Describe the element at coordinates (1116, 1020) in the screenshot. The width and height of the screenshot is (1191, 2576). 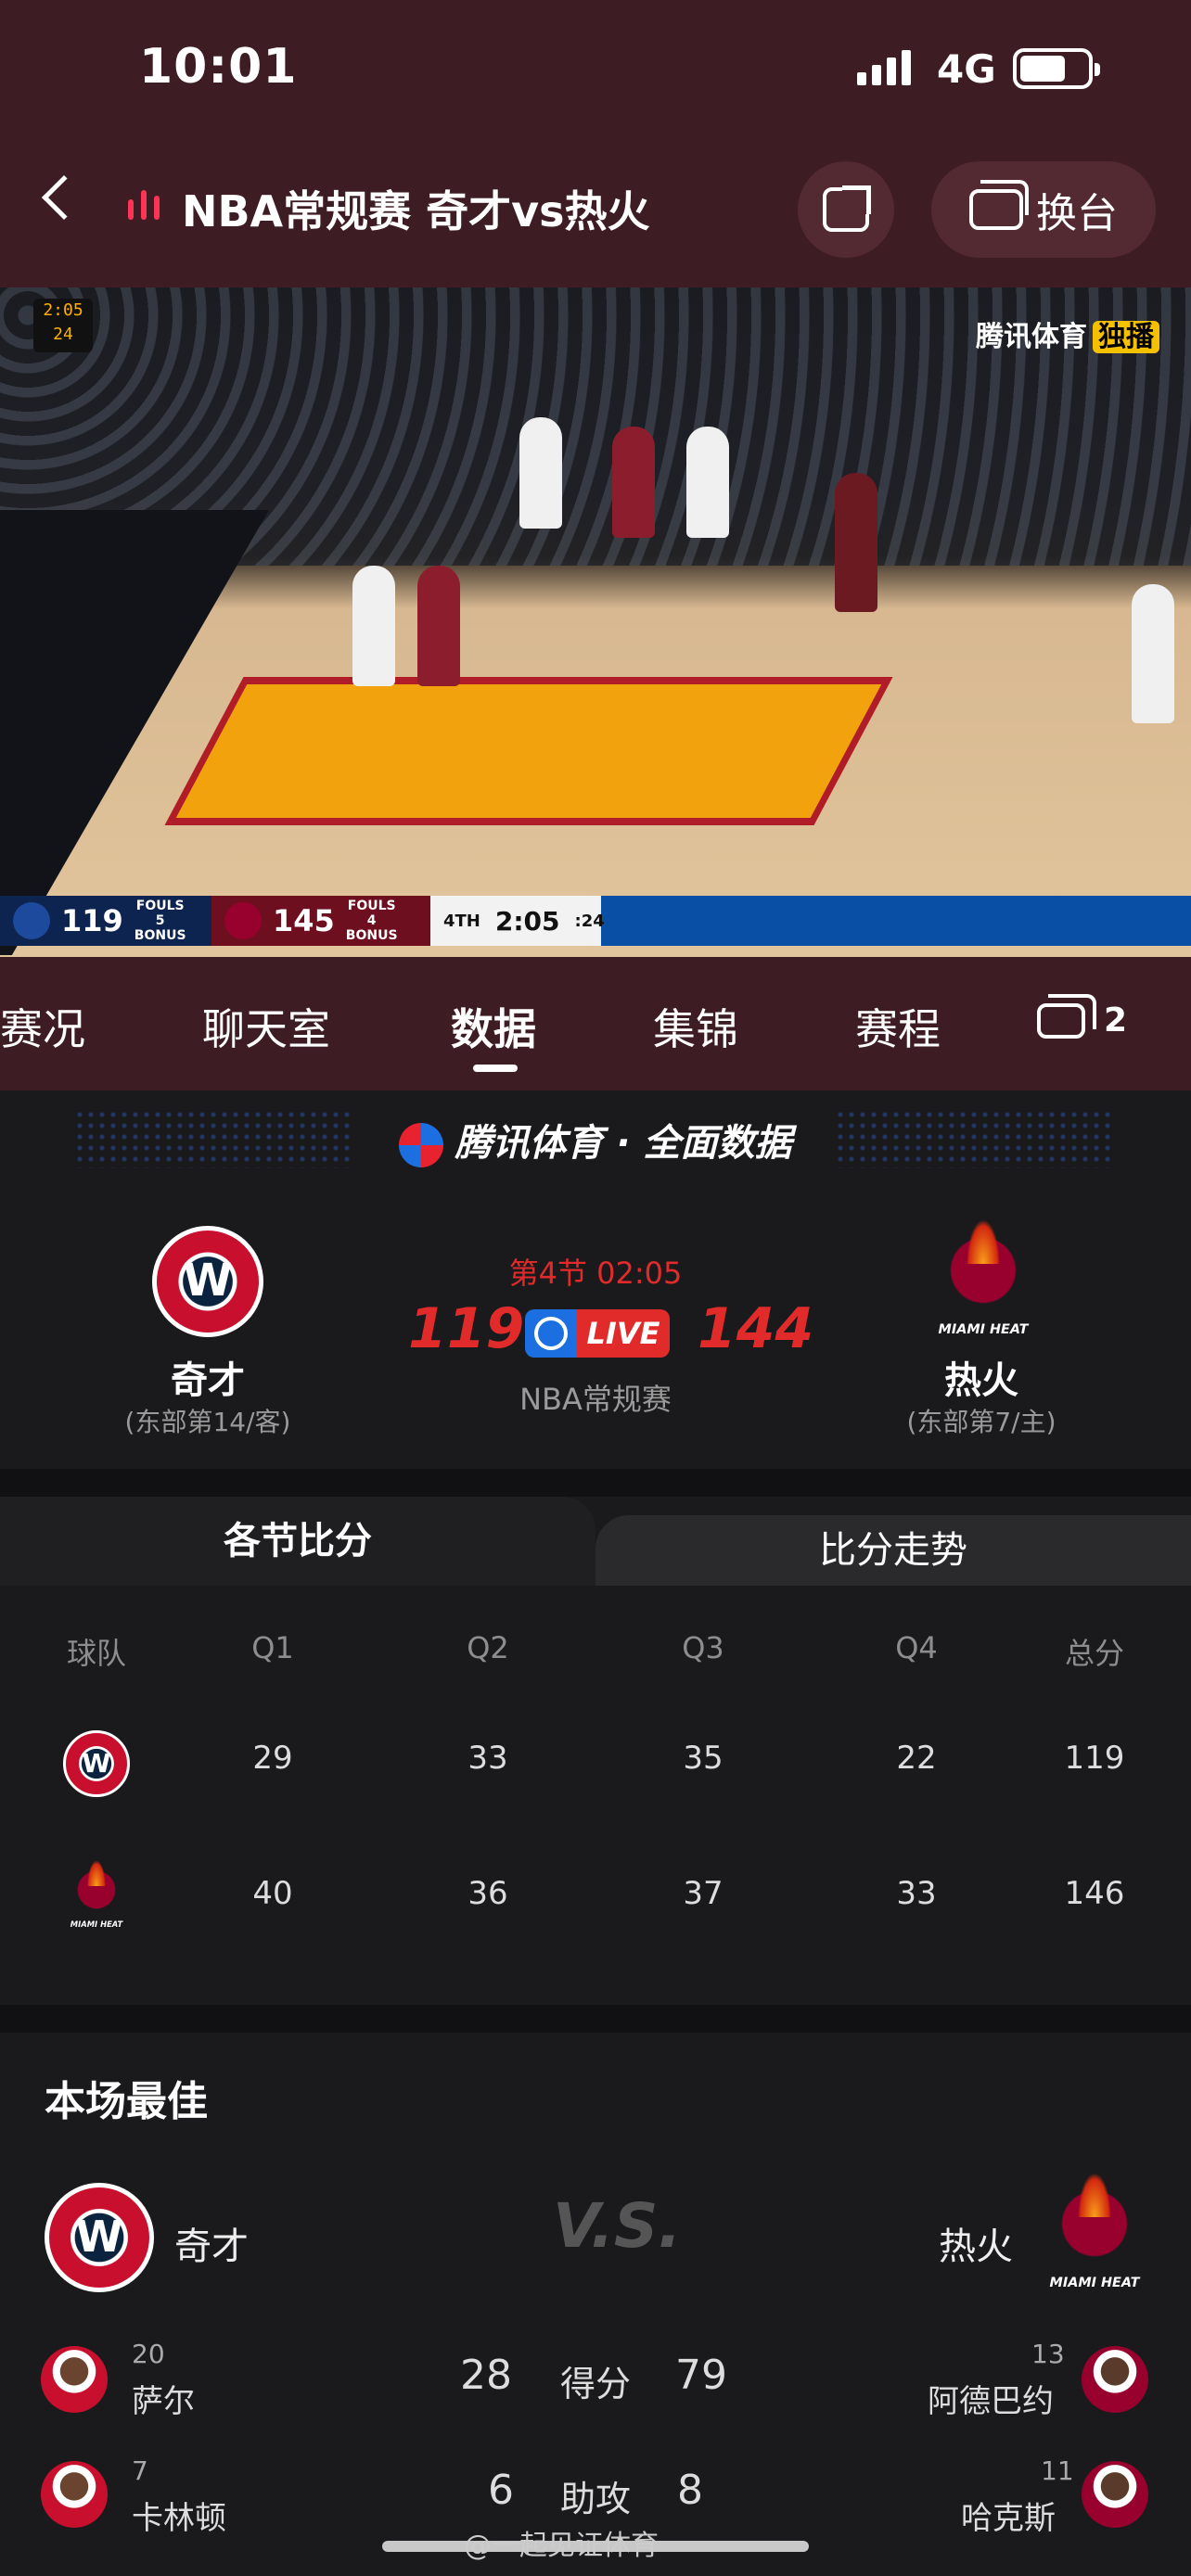
I see `multi-screen-count: 2` at that location.